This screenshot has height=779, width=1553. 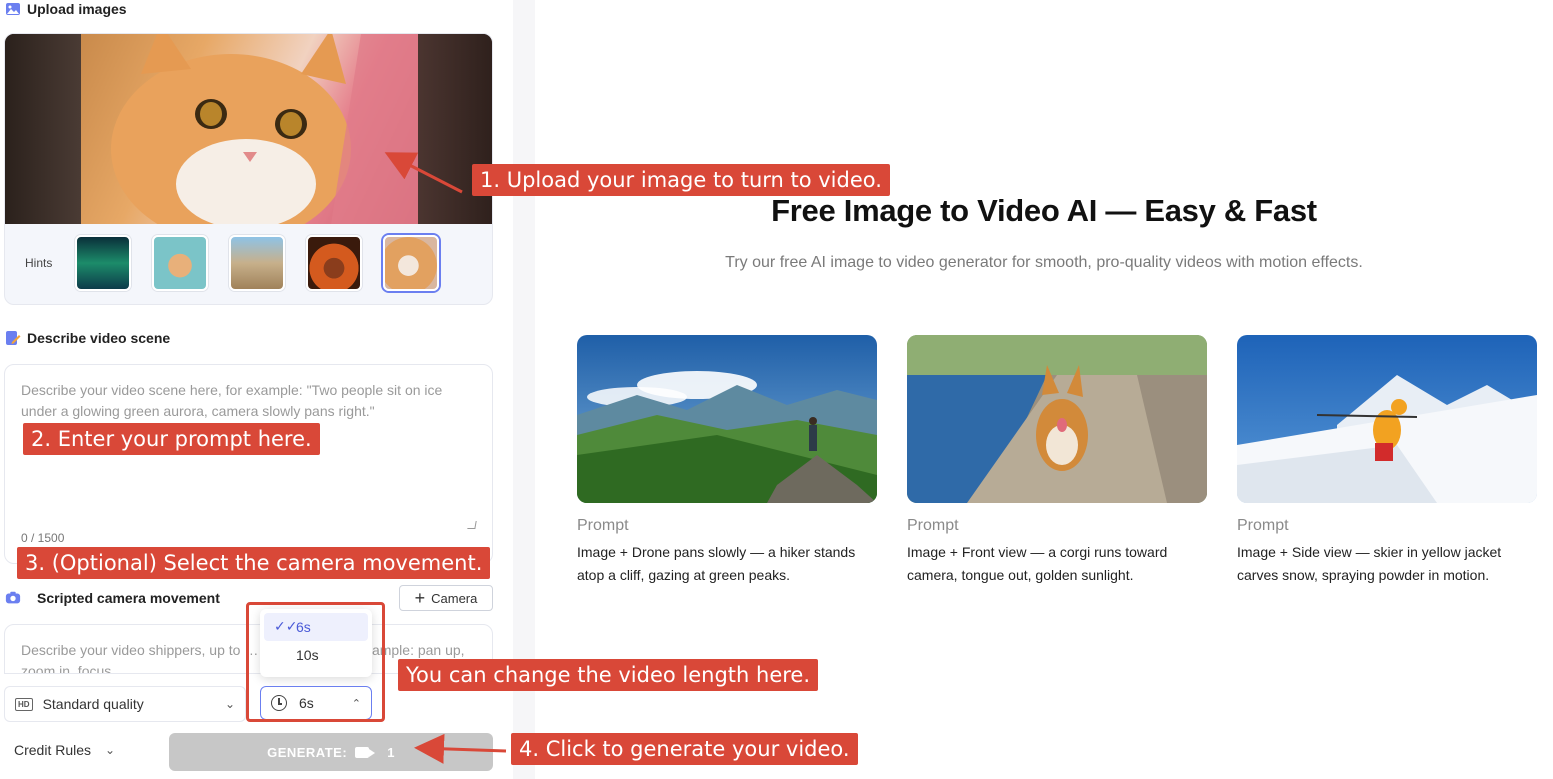 I want to click on hint-thumb-bear, so click(x=180, y=263).